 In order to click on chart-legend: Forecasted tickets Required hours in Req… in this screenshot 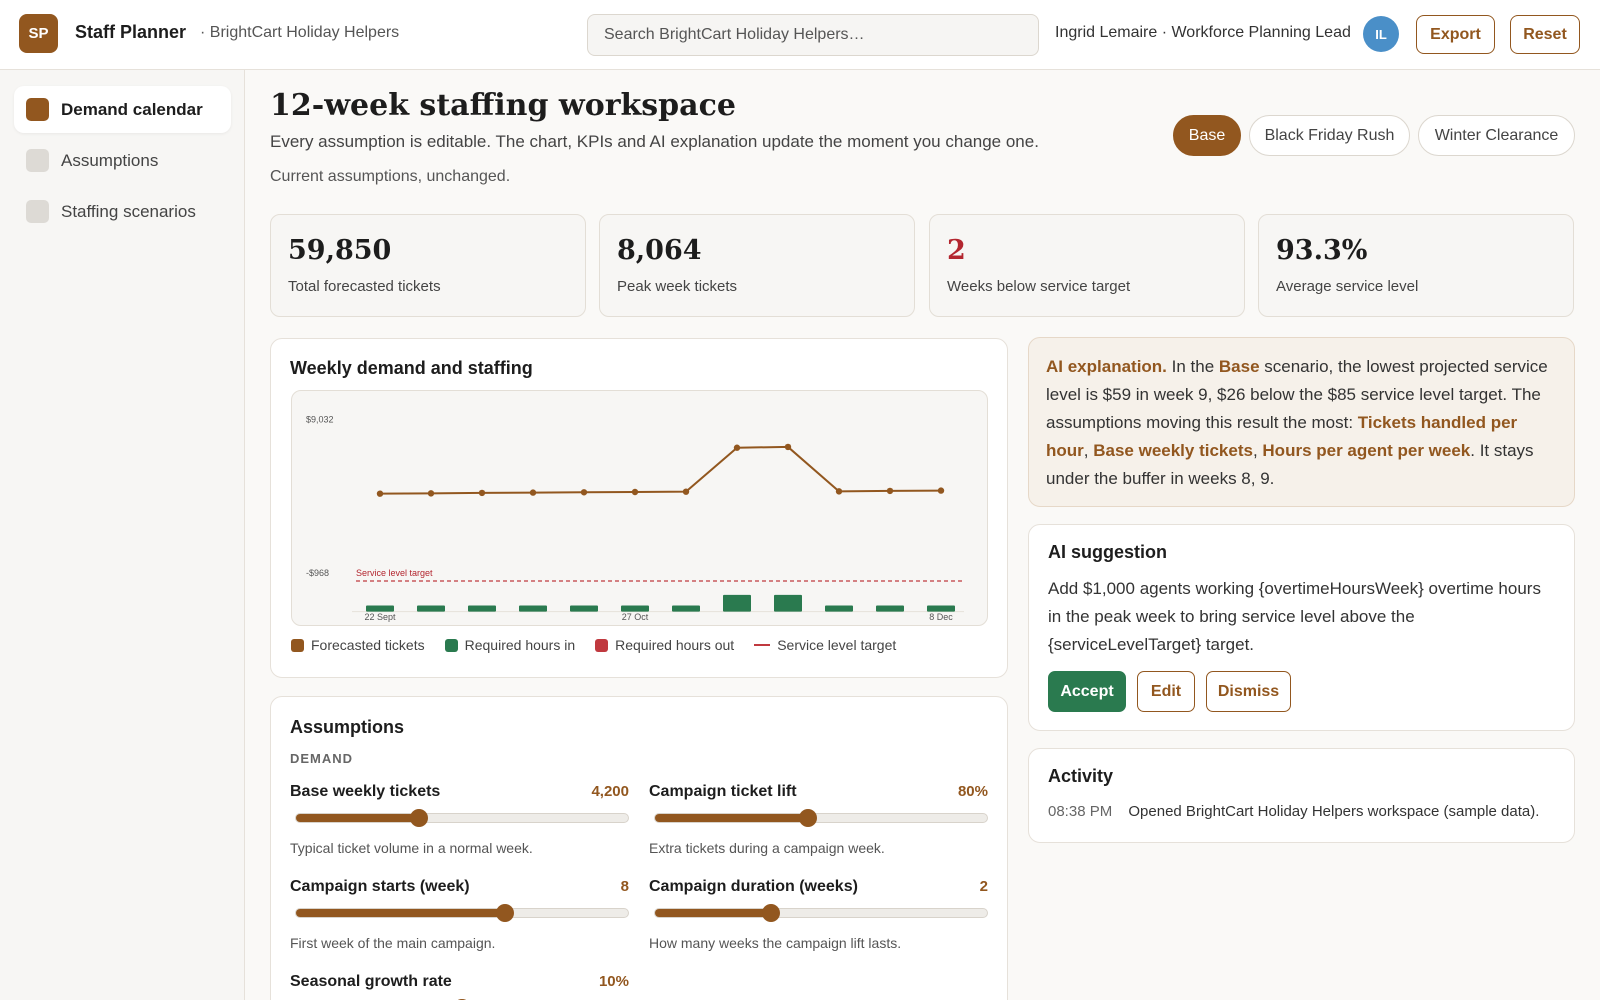, I will do `click(593, 645)`.